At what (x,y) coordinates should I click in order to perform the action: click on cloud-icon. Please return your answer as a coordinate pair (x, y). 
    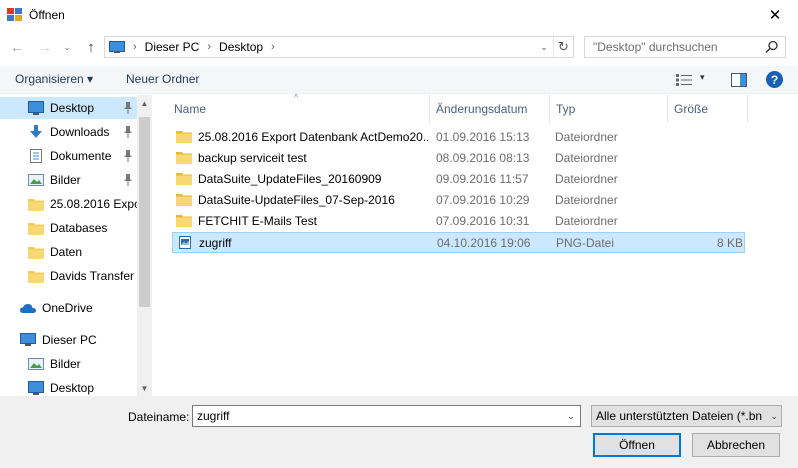
    Looking at the image, I should click on (28, 308).